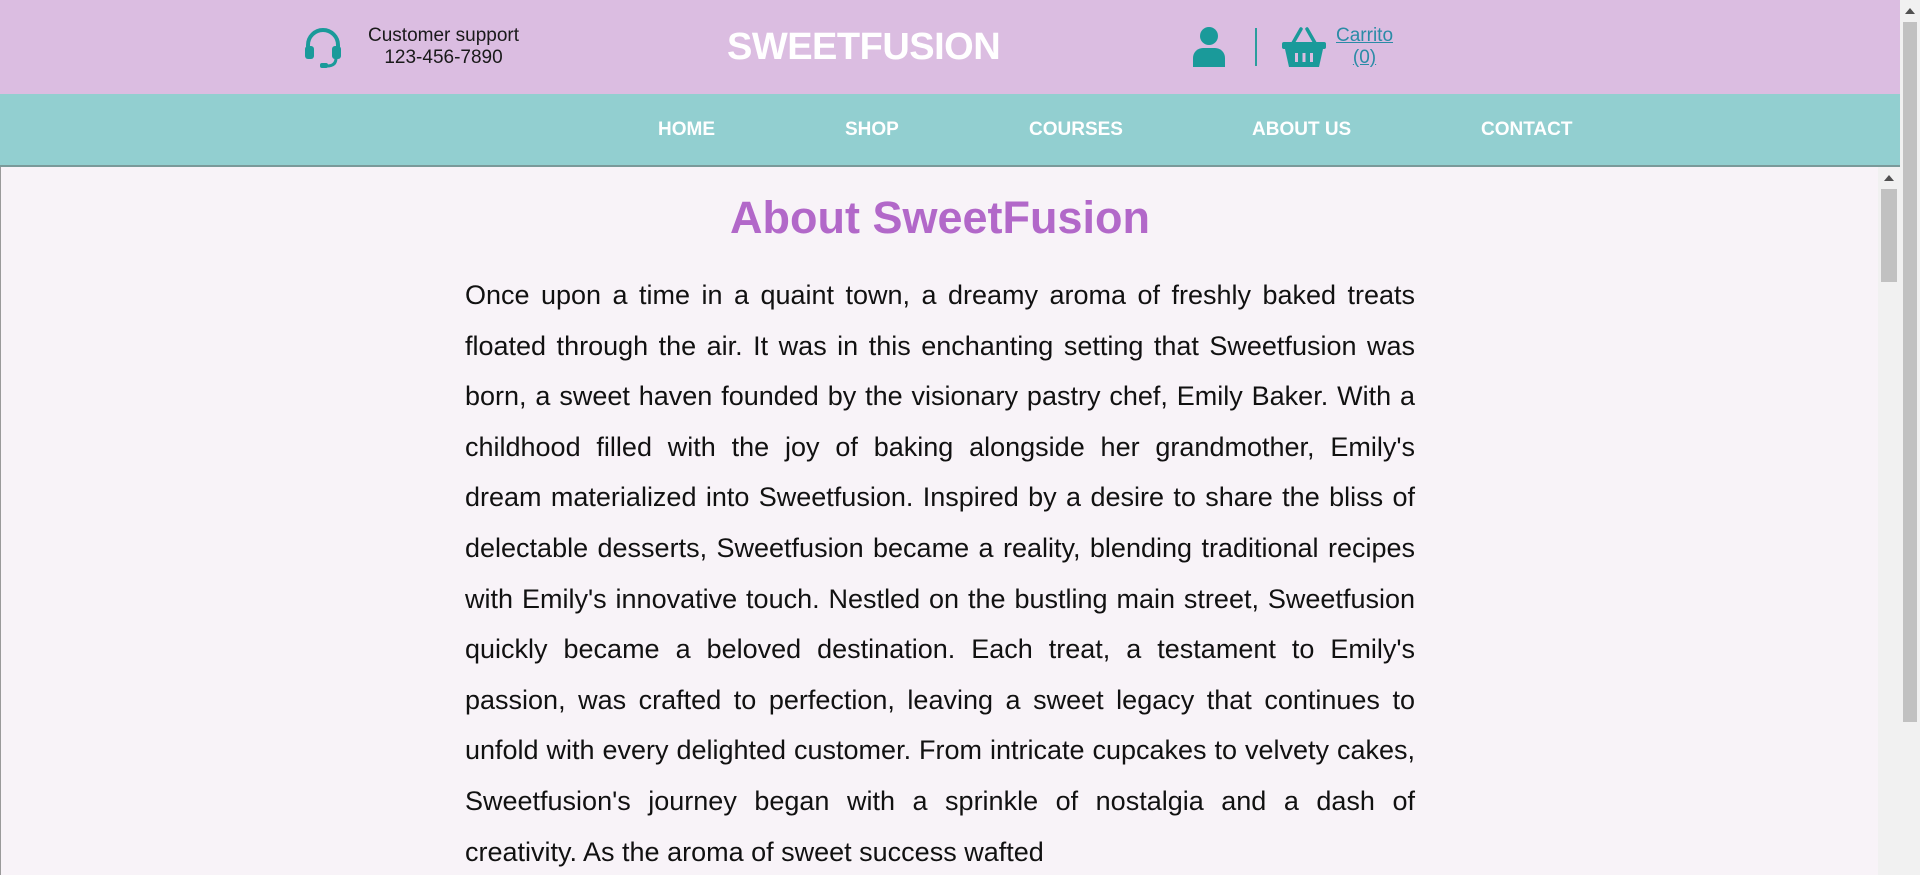 The width and height of the screenshot is (1920, 875). Describe the element at coordinates (686, 130) in the screenshot. I see `nav-home: HOME` at that location.